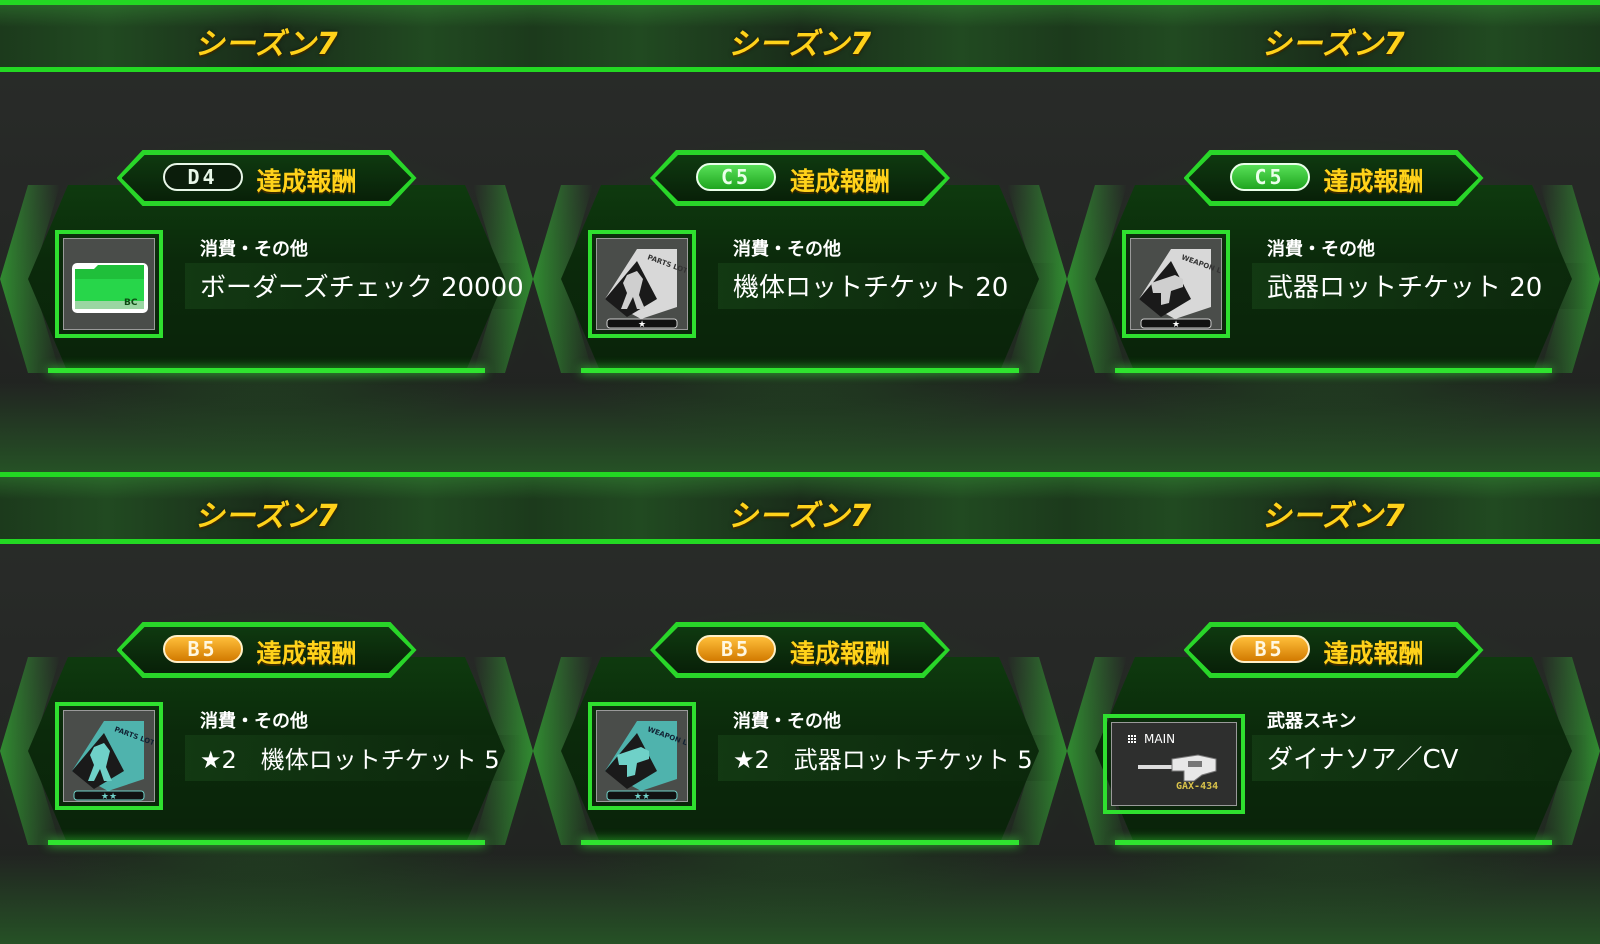 The height and width of the screenshot is (944, 1600). I want to click on rank-badge: D4, so click(202, 177).